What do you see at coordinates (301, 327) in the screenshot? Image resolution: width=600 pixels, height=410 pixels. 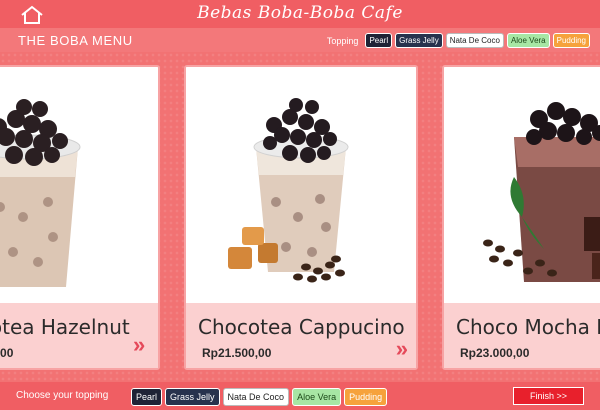 I see `drink-name: Chocotea Cappucino` at bounding box center [301, 327].